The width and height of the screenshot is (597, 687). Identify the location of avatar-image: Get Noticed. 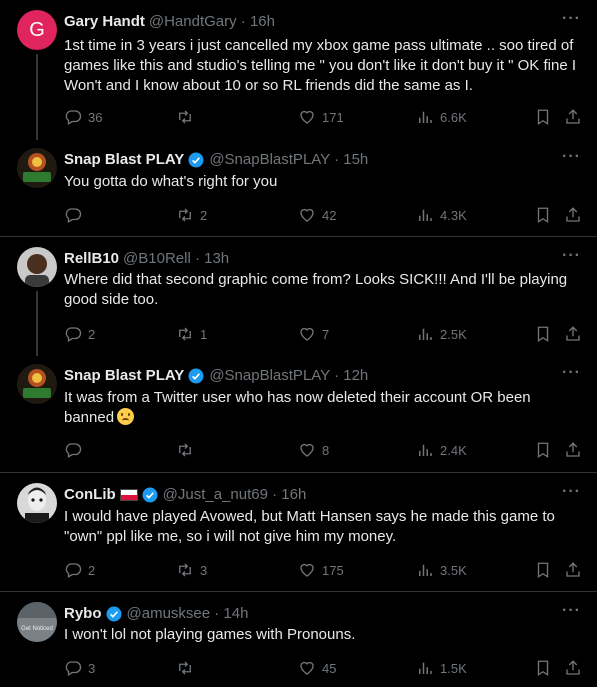
(37, 622).